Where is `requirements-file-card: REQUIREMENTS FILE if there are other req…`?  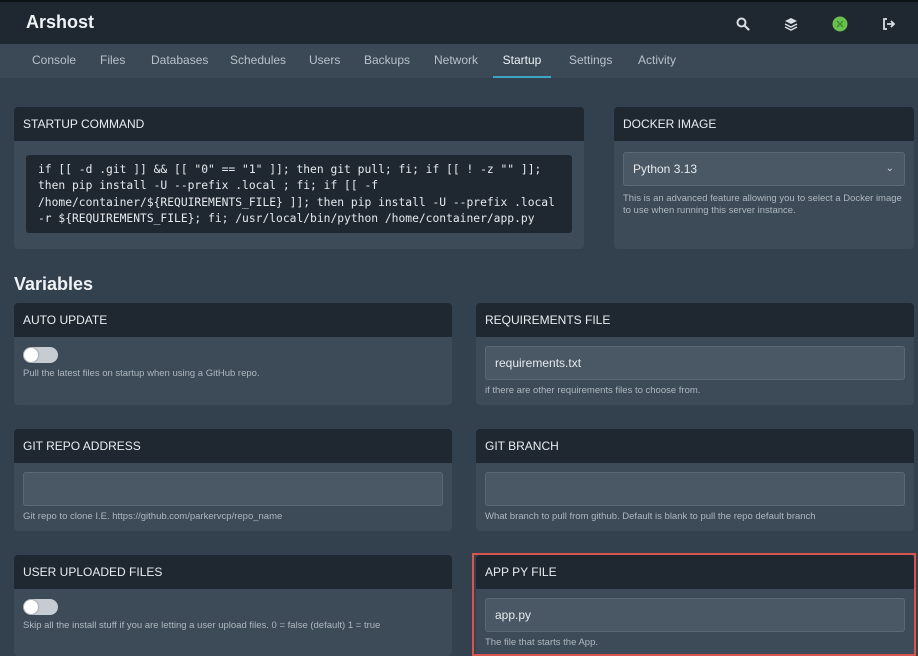 requirements-file-card: REQUIREMENTS FILE if there are other req… is located at coordinates (695, 354).